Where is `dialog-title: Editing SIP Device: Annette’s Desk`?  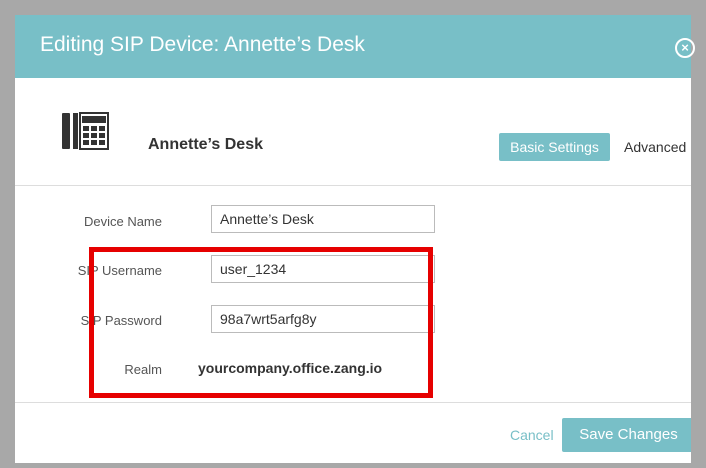
dialog-title: Editing SIP Device: Annette’s Desk is located at coordinates (202, 44).